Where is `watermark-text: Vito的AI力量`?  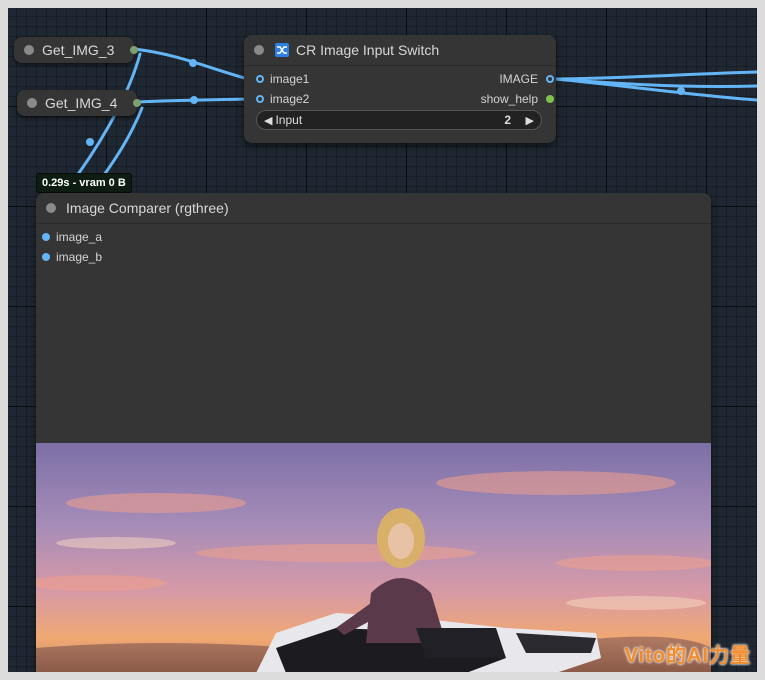
watermark-text: Vito的AI力量 is located at coordinates (687, 656).